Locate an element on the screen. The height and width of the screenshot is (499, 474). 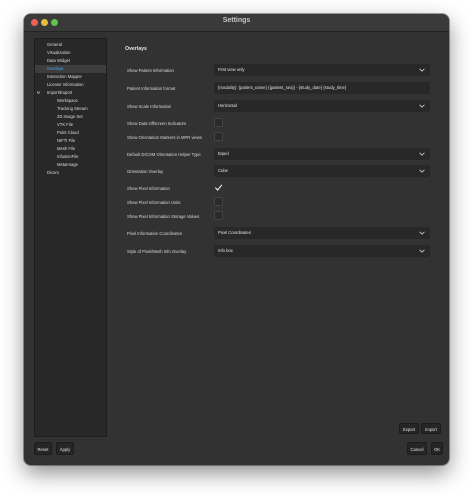
sidebar-item-label: InfusionFile is located at coordinates (68, 156).